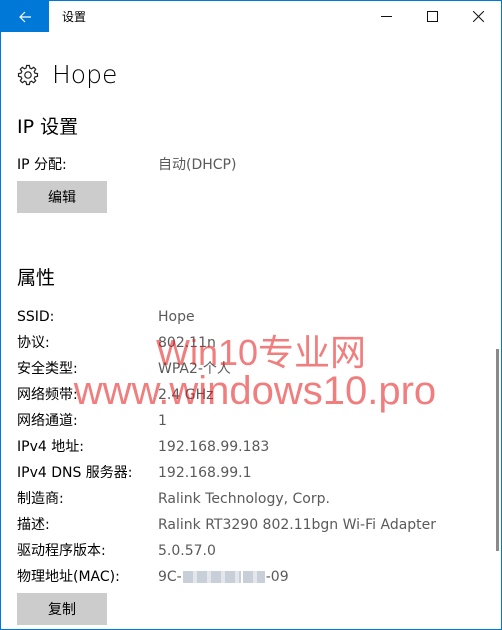  What do you see at coordinates (170, 577) in the screenshot?
I see `mac-prefix: 9C-` at bounding box center [170, 577].